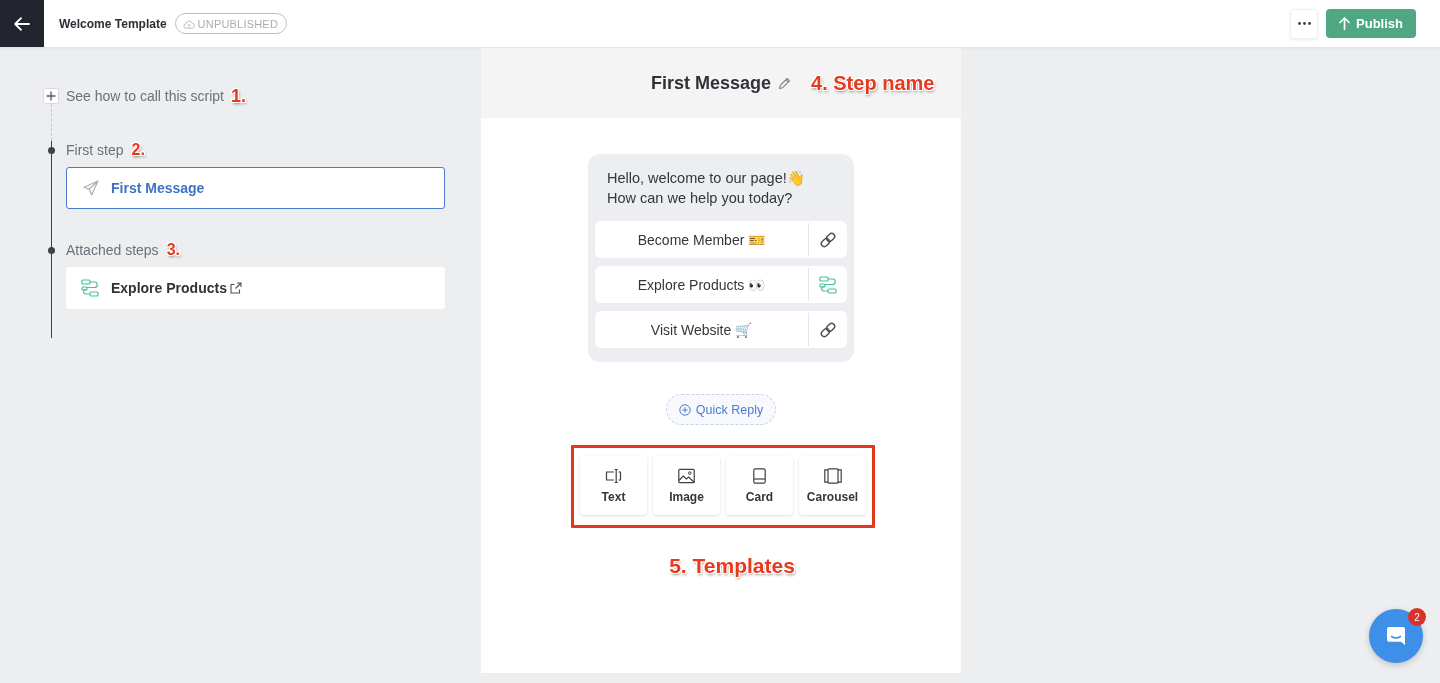  I want to click on paper-plane-icon, so click(91, 188).